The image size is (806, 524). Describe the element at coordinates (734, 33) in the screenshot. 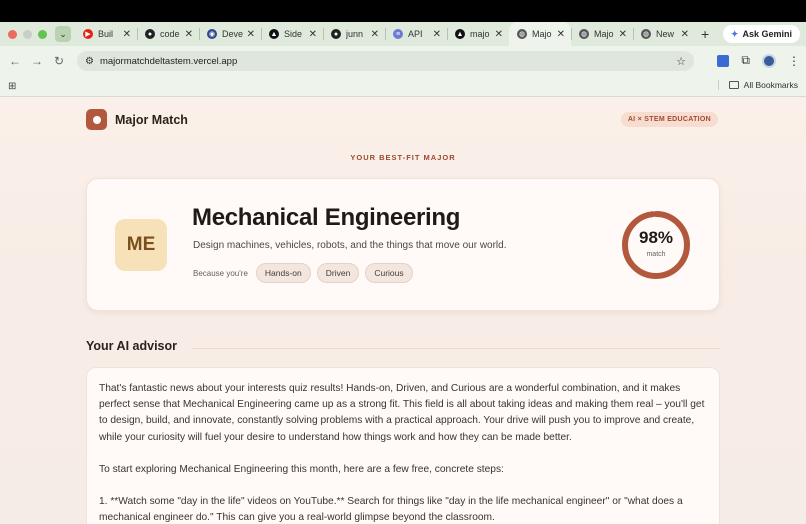

I see `sparkle-icon: ✦` at that location.